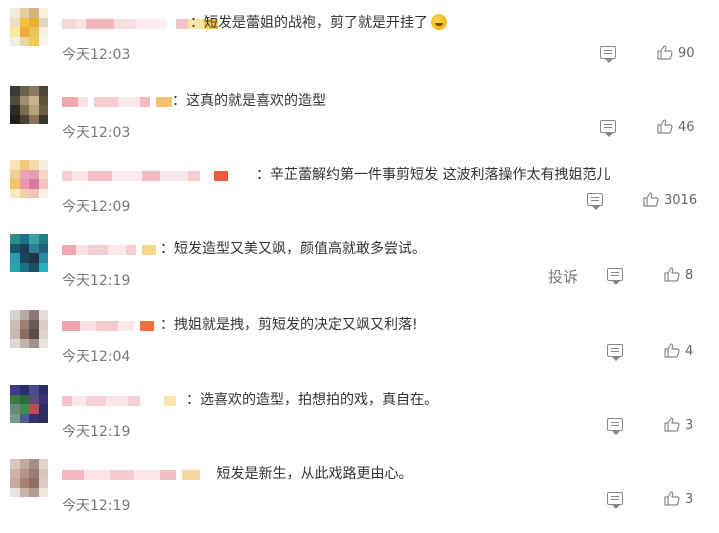  Describe the element at coordinates (359, 45) in the screenshot. I see `comment-item: ：短发是蕾姐的战袍，剪了就是开挂了 今天12:03 90` at that location.